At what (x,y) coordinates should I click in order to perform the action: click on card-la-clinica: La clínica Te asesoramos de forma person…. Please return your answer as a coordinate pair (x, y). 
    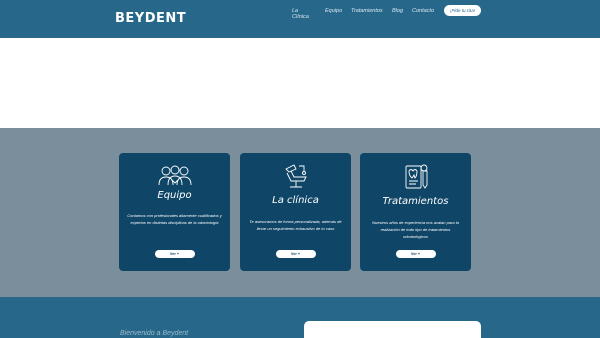
    Looking at the image, I should click on (295, 212).